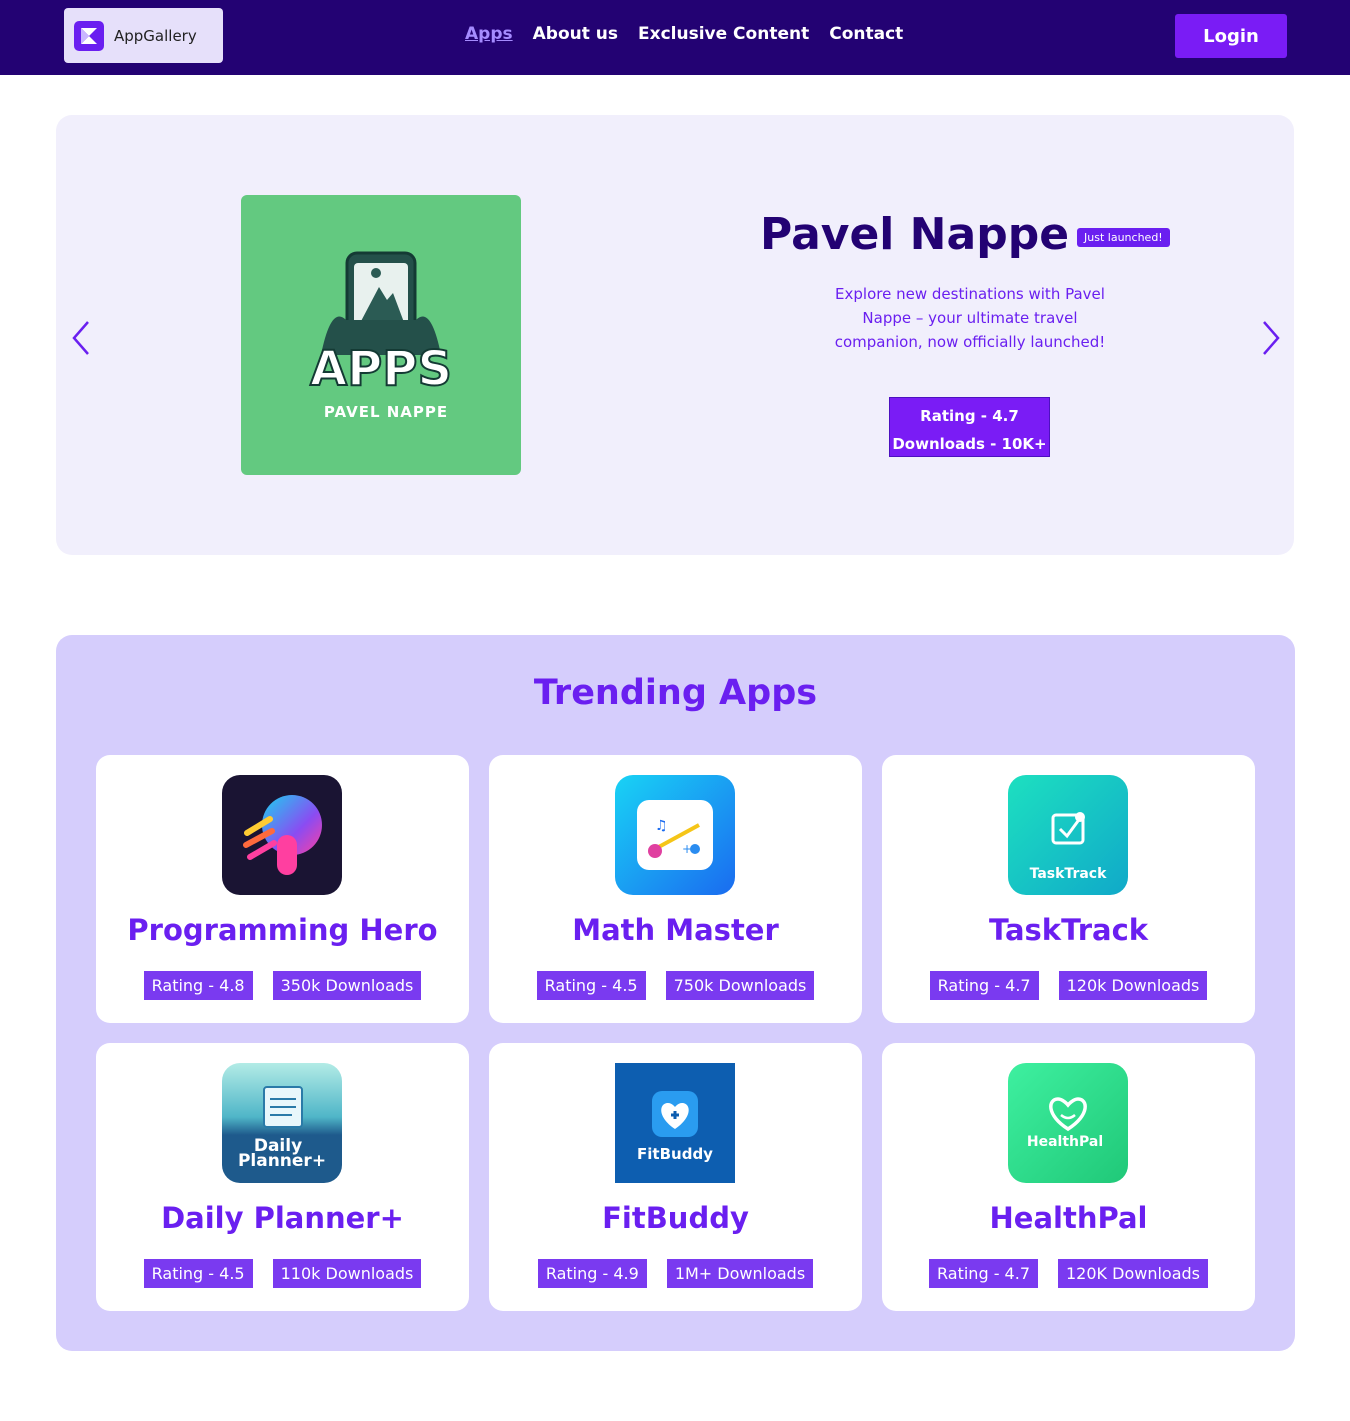  What do you see at coordinates (282, 1123) in the screenshot?
I see `daily-planner-icon: Daily Planner+` at bounding box center [282, 1123].